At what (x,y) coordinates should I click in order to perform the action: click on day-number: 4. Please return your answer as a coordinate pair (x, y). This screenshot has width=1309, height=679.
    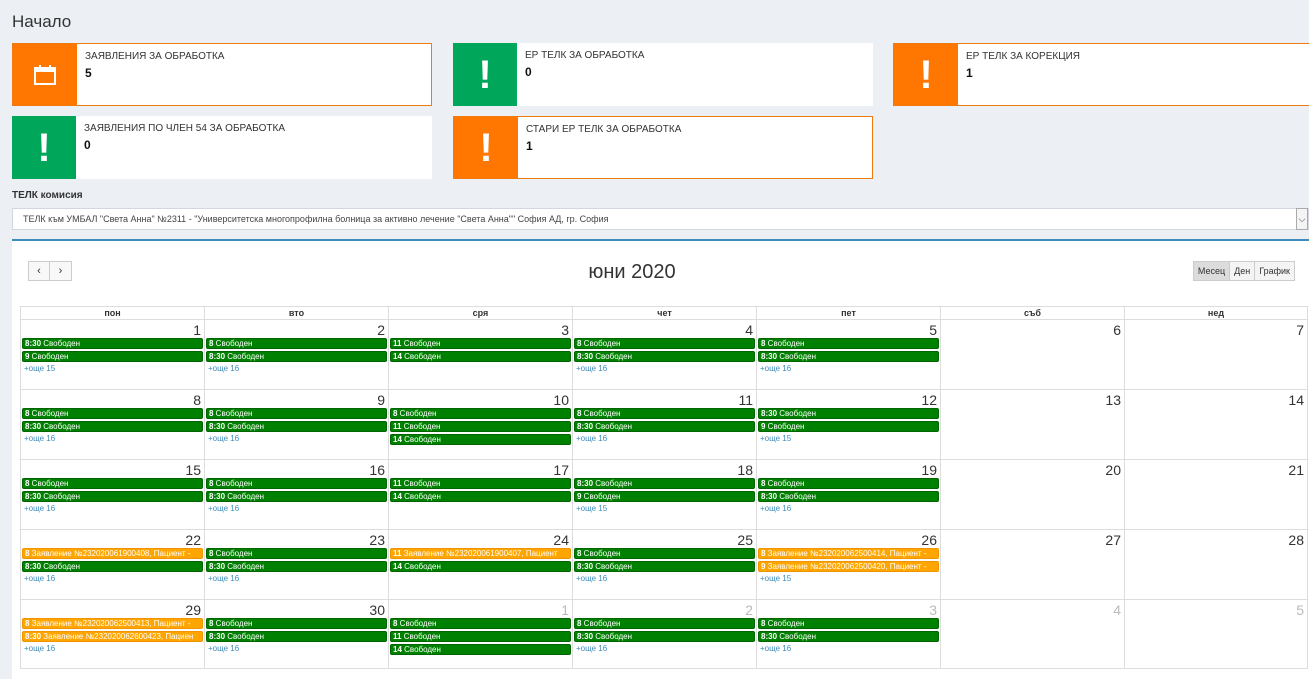
    Looking at the image, I should click on (1117, 610).